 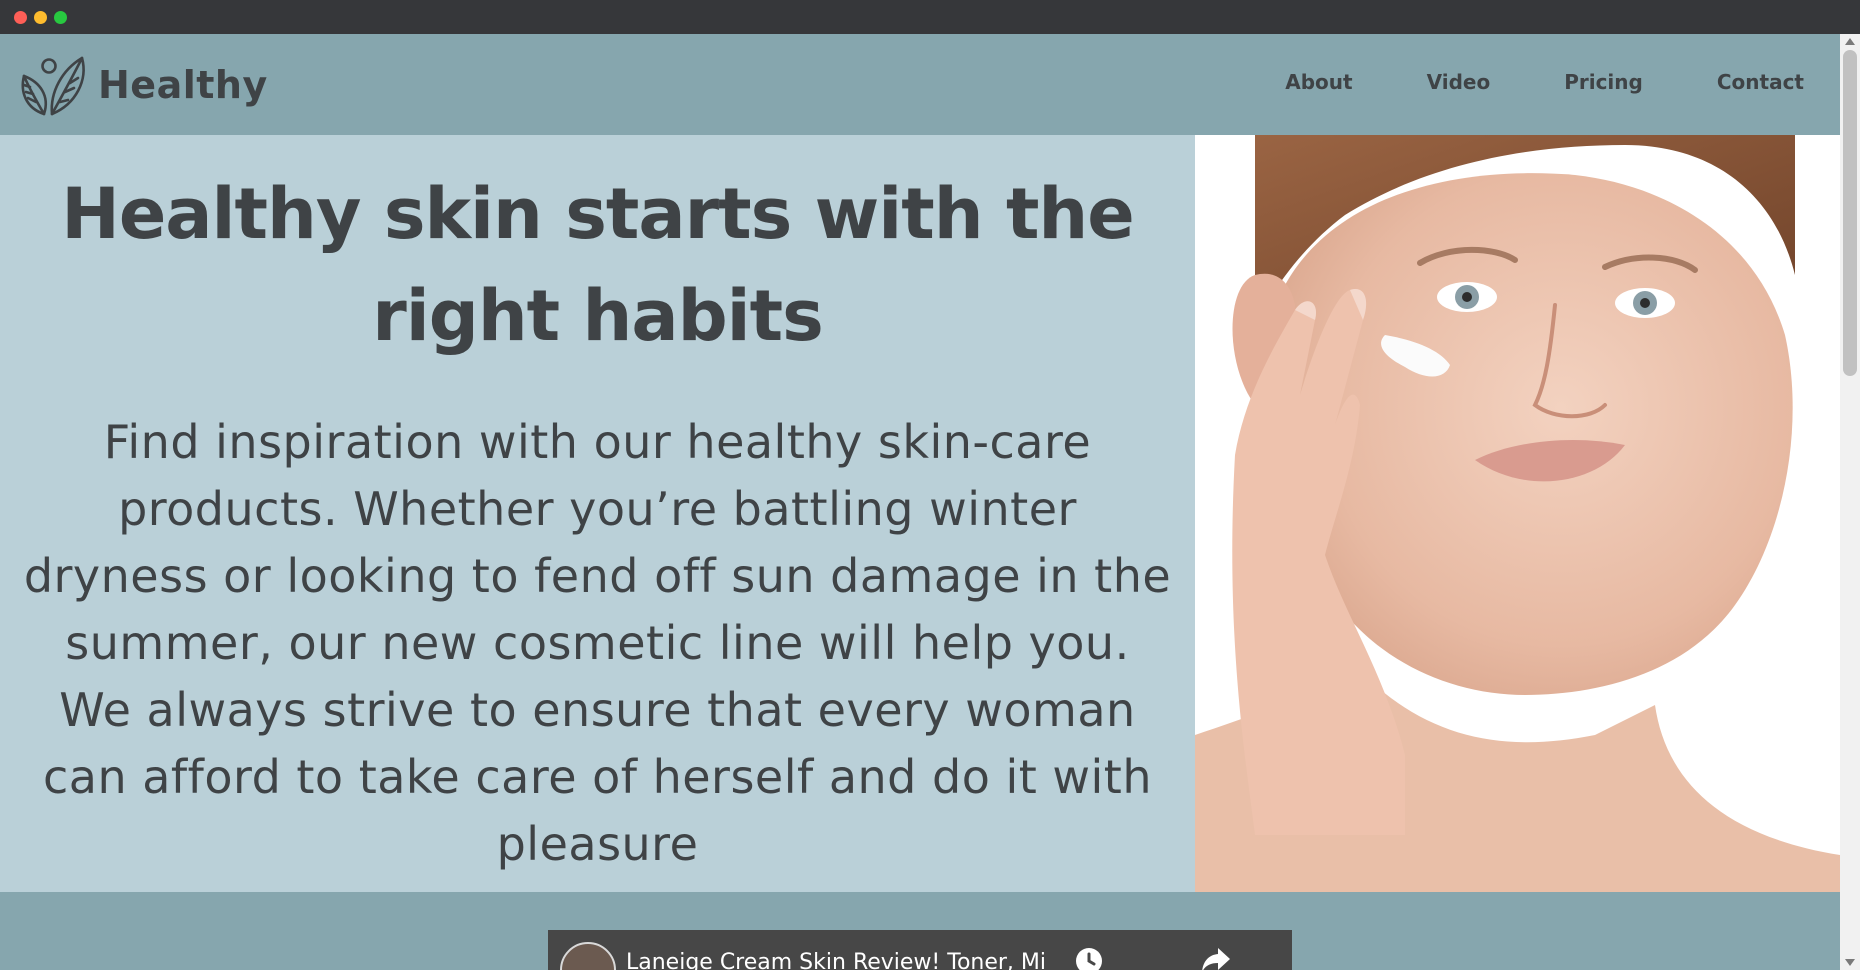 I want to click on nav-contact-link: Contact, so click(x=1760, y=82).